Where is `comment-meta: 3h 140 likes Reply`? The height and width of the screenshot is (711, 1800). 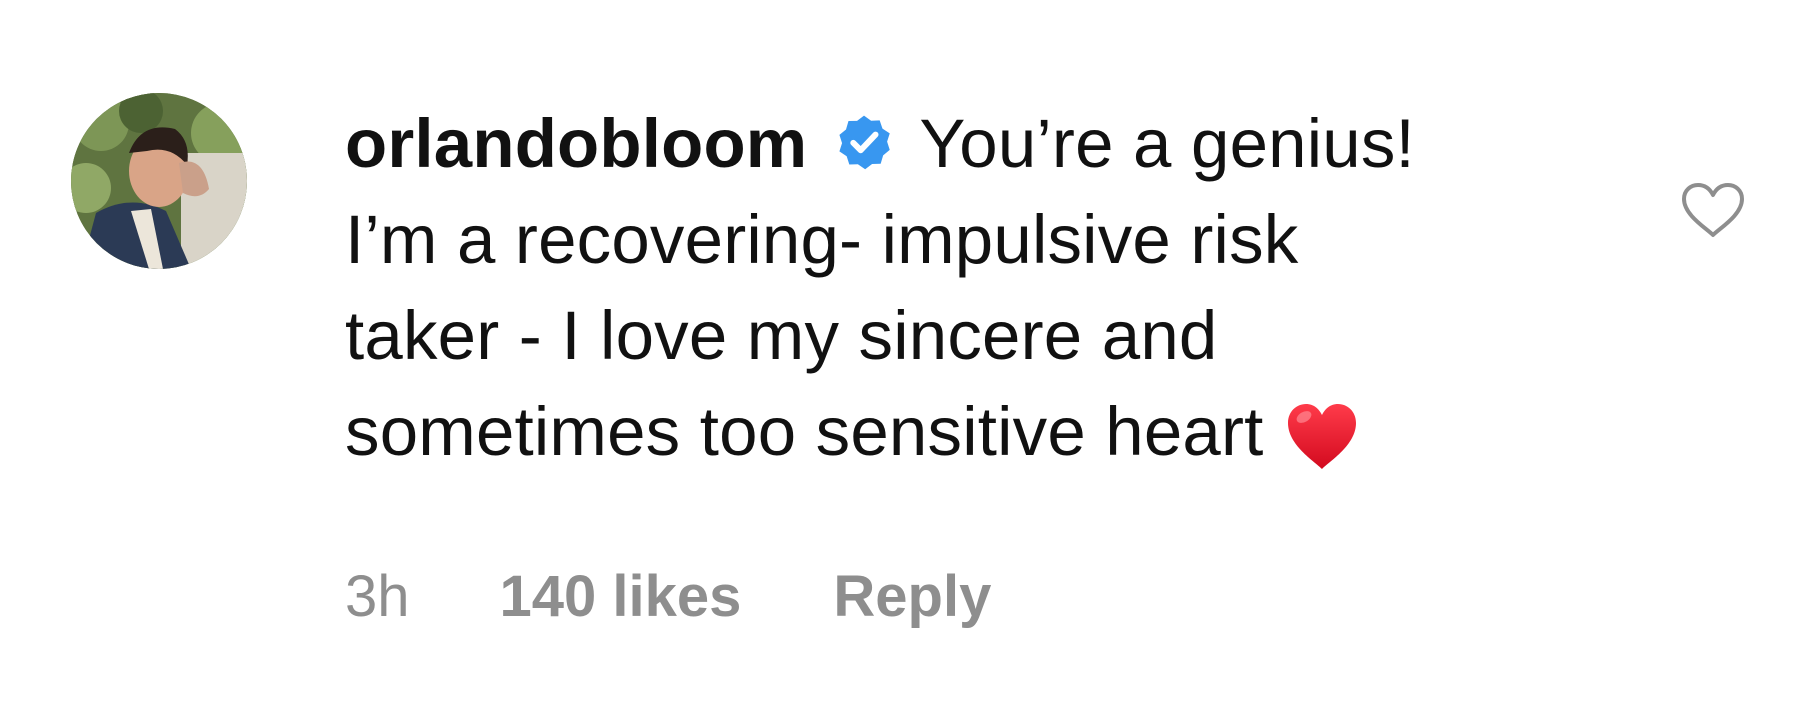
comment-meta: 3h 140 likes Reply is located at coordinates (668, 597).